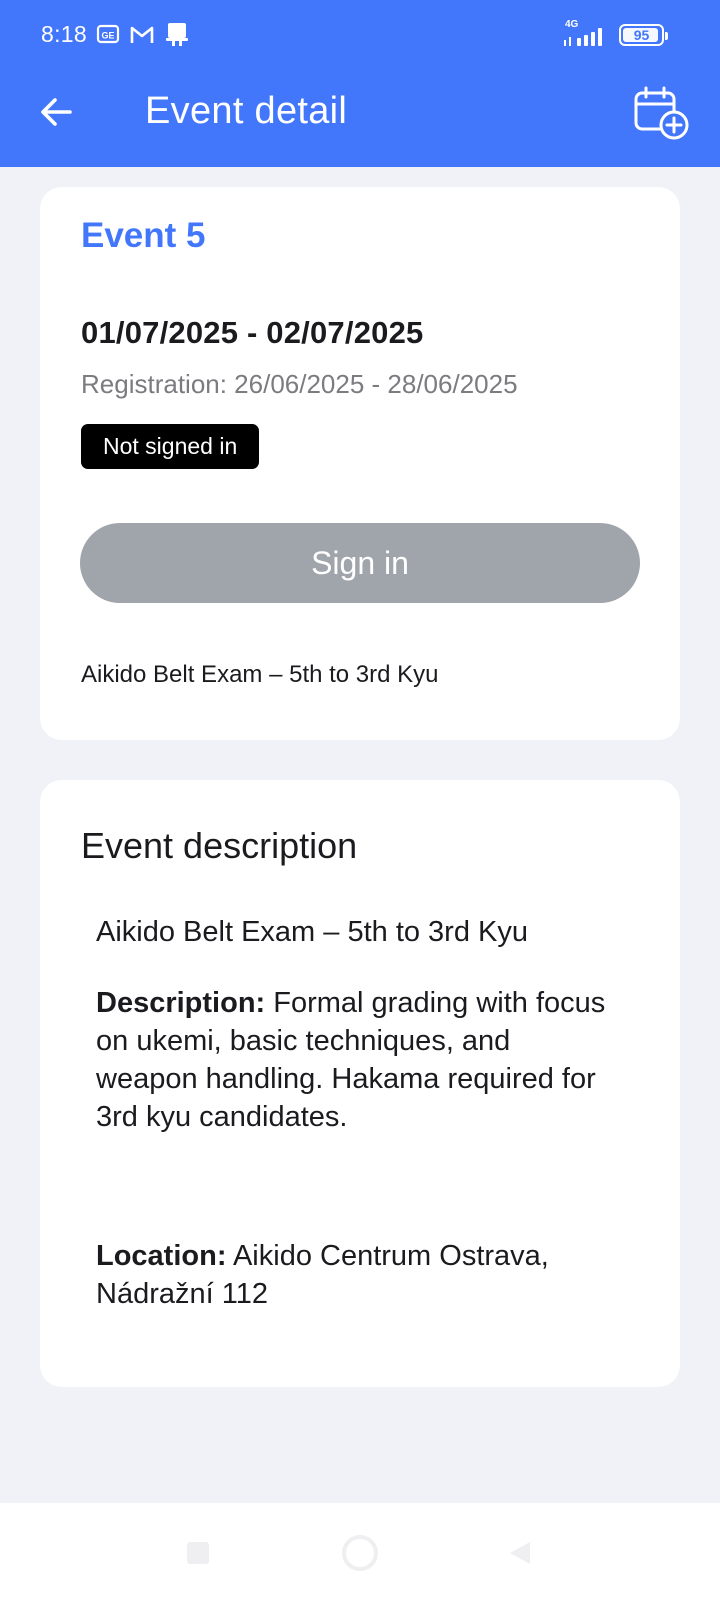  What do you see at coordinates (260, 674) in the screenshot?
I see `event-short-description: Aikido Belt Exam – 5th to 3rd Kyu` at bounding box center [260, 674].